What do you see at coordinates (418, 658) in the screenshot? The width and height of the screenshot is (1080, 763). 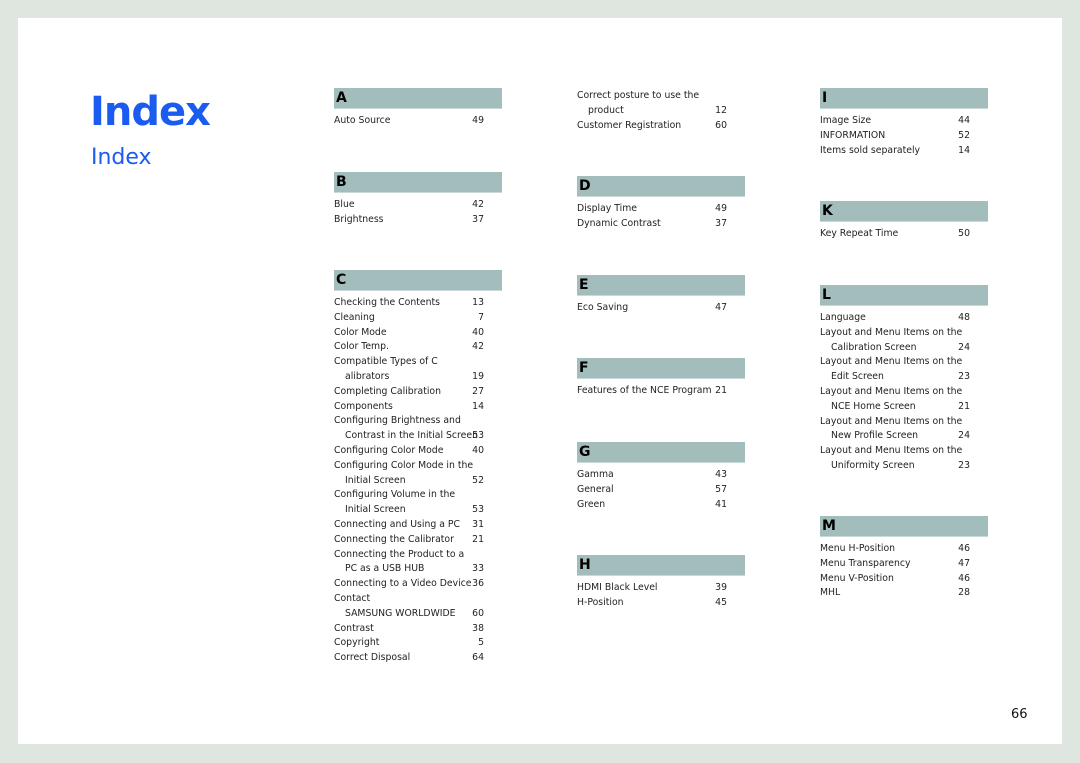 I see `index-entry: Correct Disposal 64` at bounding box center [418, 658].